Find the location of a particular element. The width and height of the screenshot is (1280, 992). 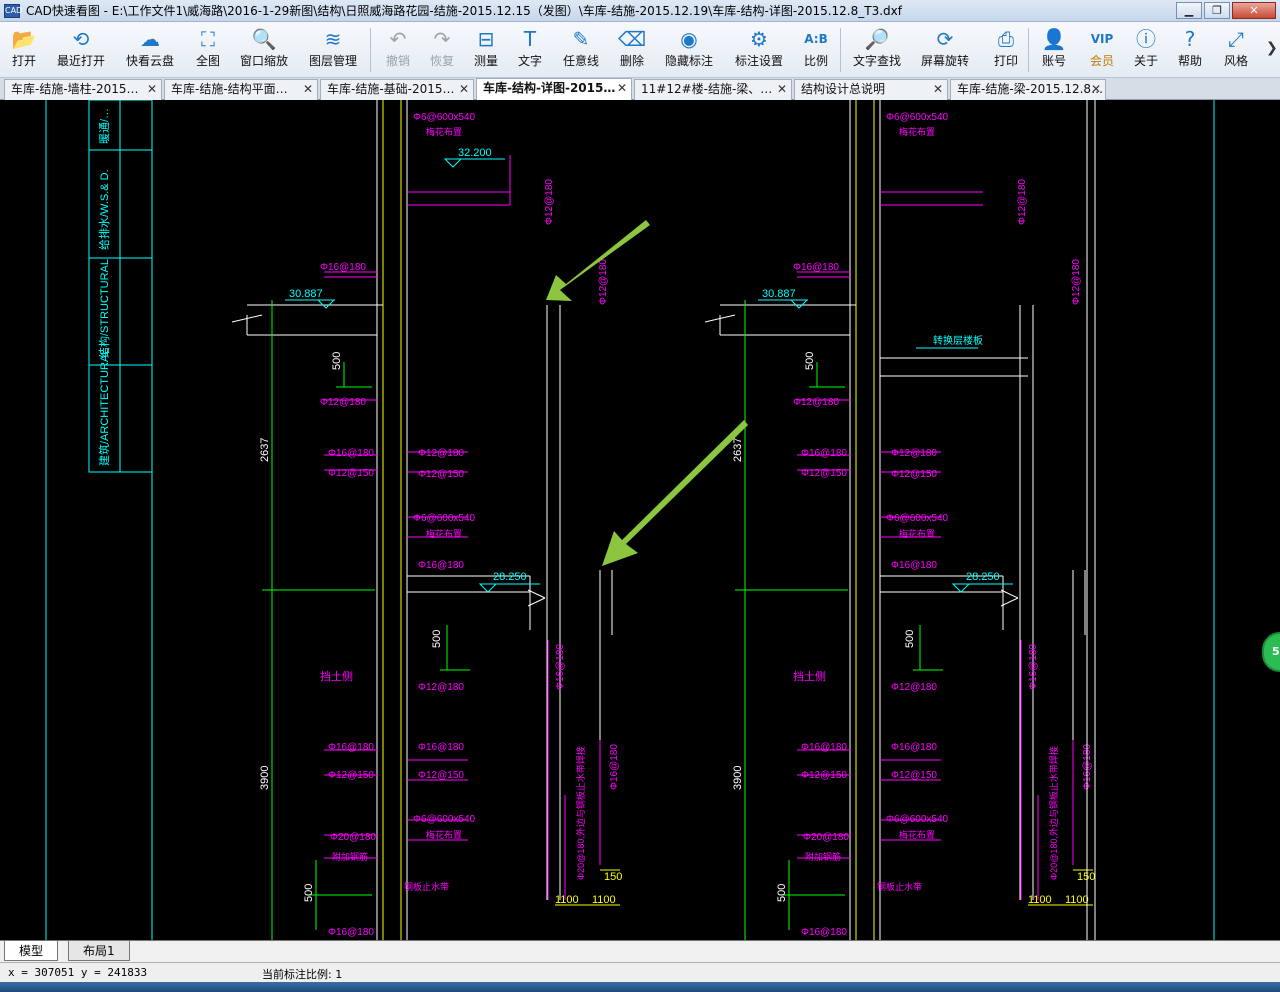

vip-button: VIP 会员 is located at coordinates (1102, 51).